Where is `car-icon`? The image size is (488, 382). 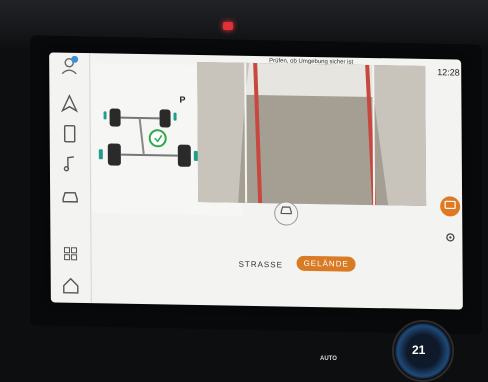 car-icon is located at coordinates (70, 196).